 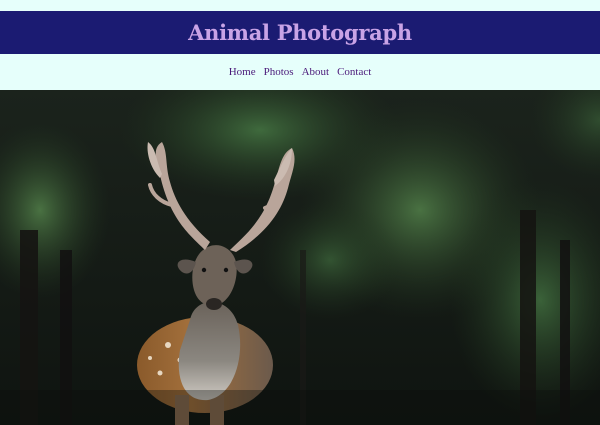 What do you see at coordinates (316, 72) in the screenshot?
I see `nav-about: About` at bounding box center [316, 72].